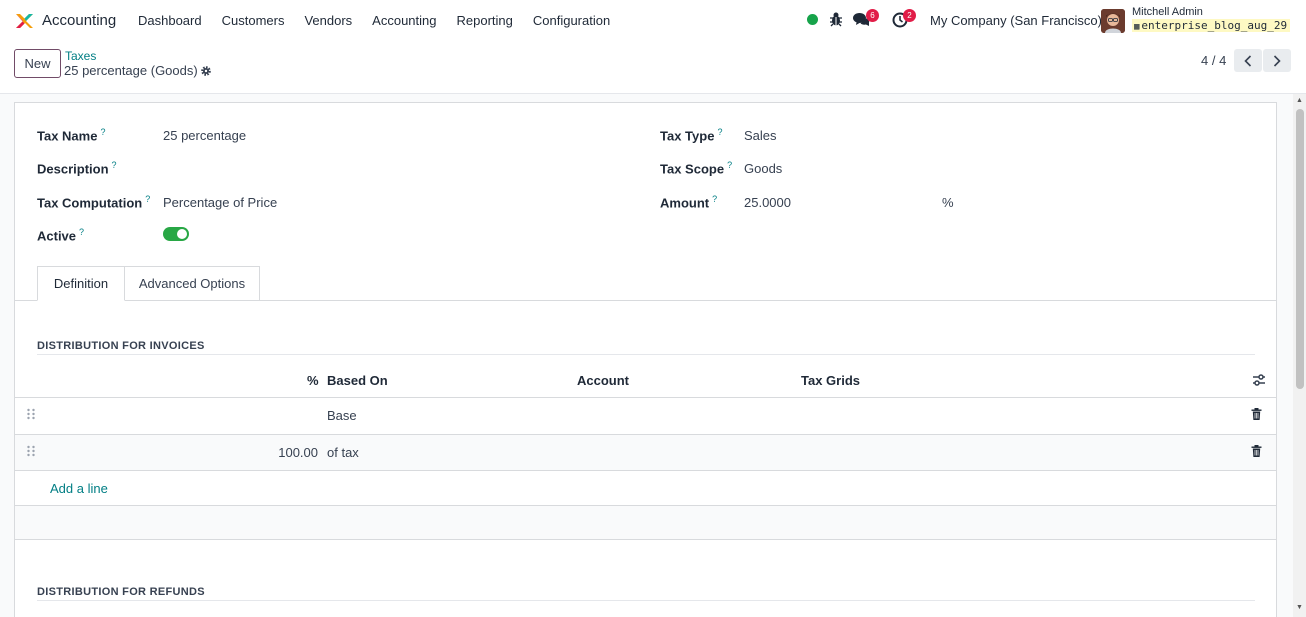 Image resolution: width=1306 pixels, height=617 pixels. What do you see at coordinates (404, 20) in the screenshot?
I see `menu-accounting: Accounting` at bounding box center [404, 20].